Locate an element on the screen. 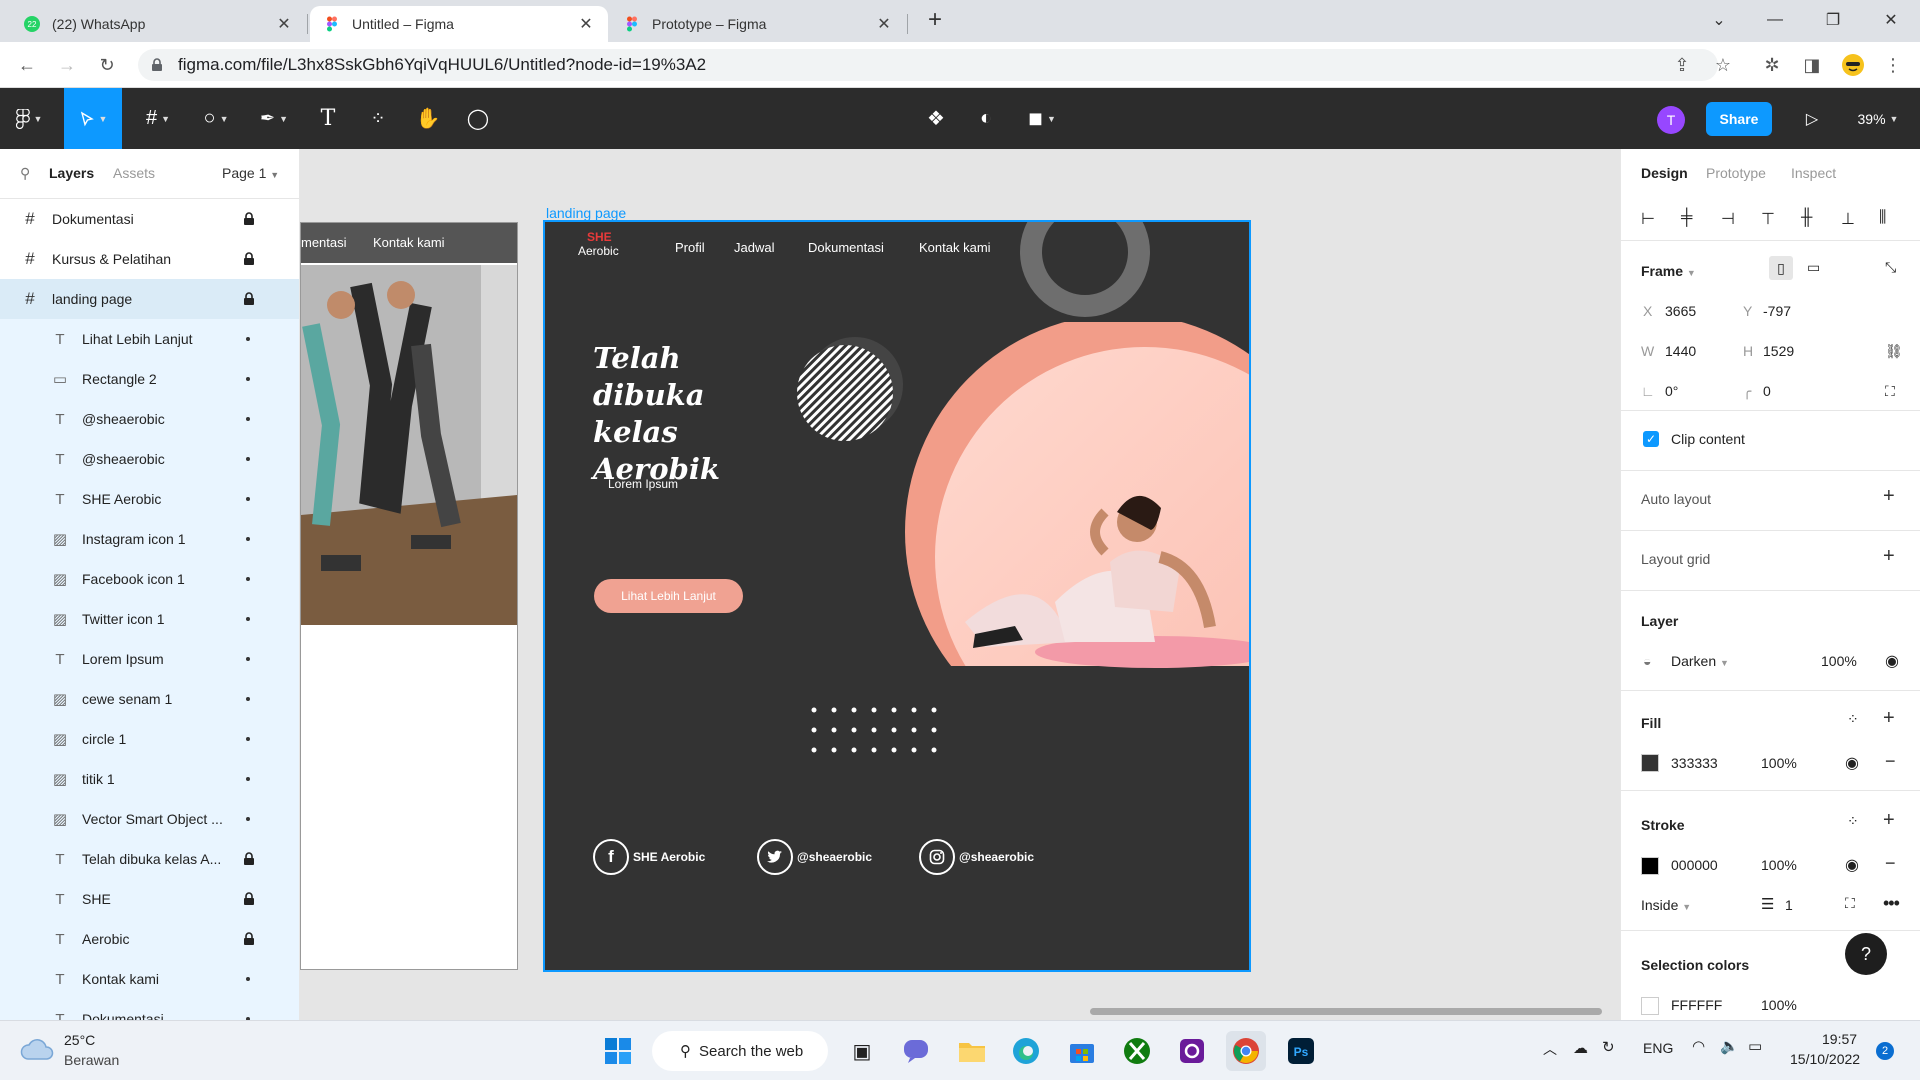 The image size is (1920, 1080). fill-styles-icon: ⁘ is located at coordinates (1853, 719).